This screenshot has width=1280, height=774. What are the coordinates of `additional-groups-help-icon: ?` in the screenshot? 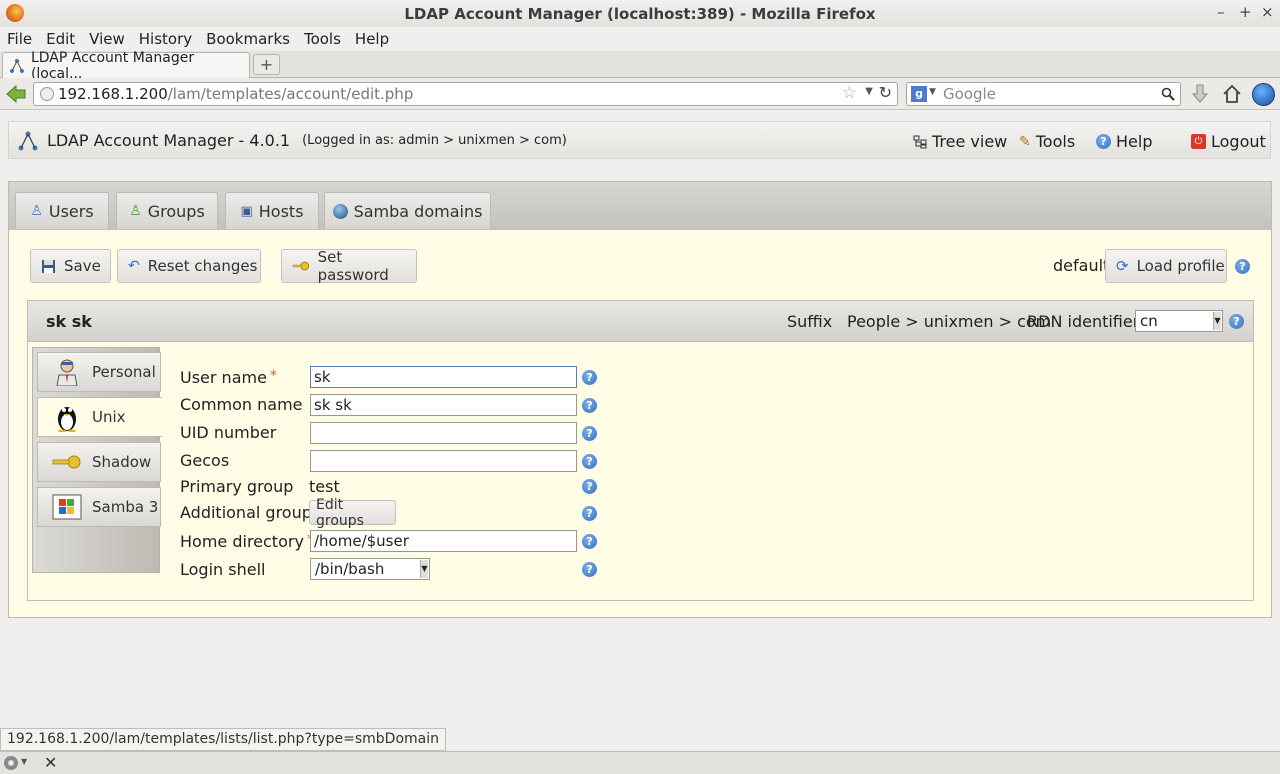 It's located at (589, 513).